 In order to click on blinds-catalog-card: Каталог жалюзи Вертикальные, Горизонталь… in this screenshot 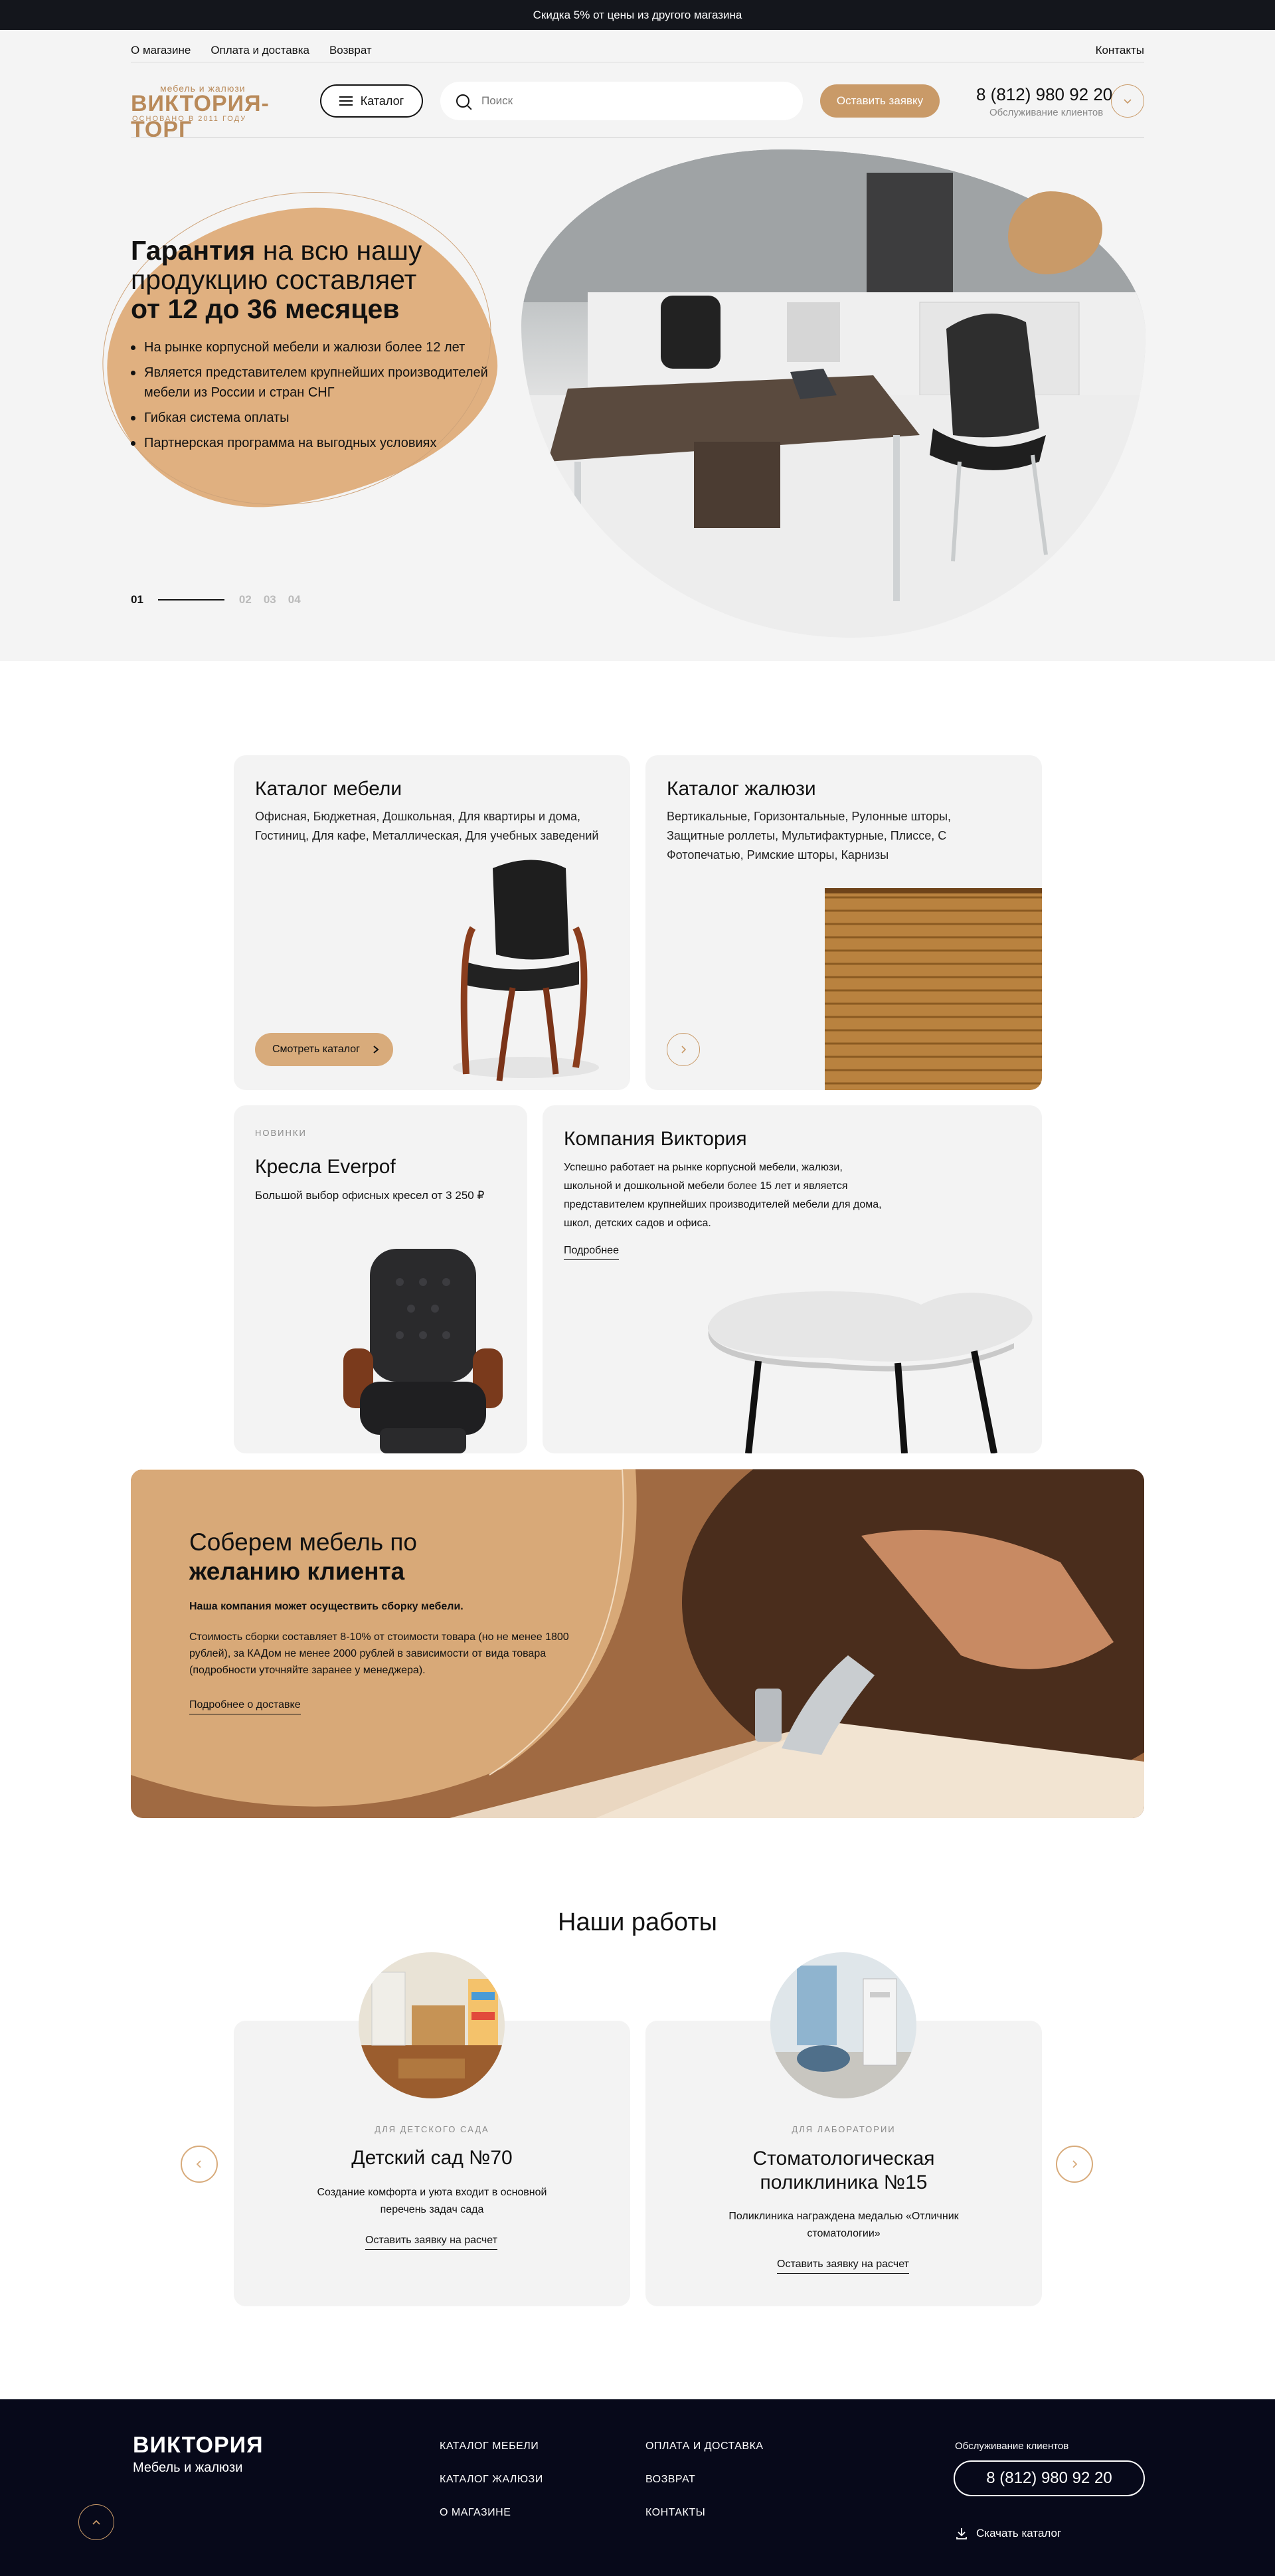, I will do `click(843, 922)`.